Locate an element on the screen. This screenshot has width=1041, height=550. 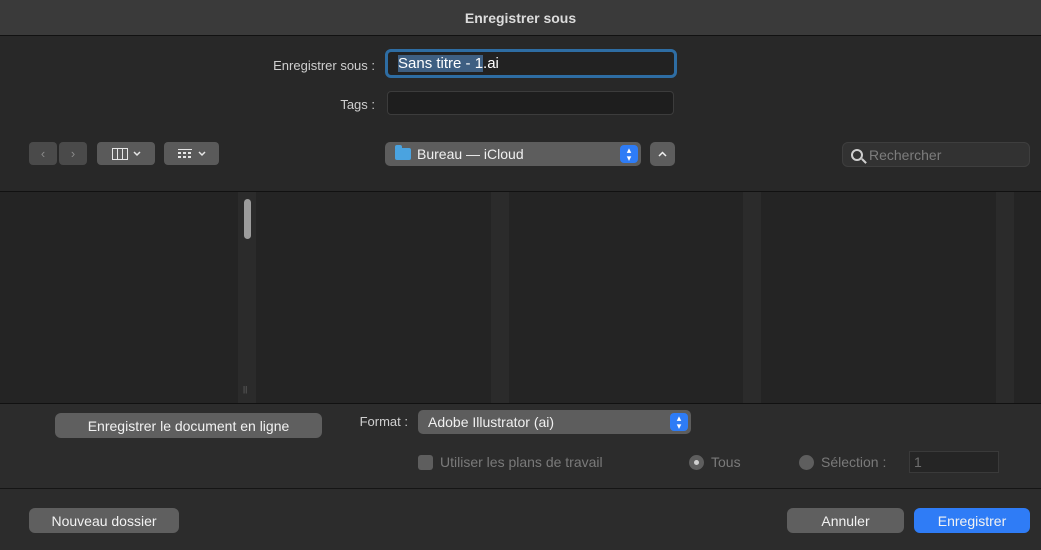
filename-extension: .ai is located at coordinates (491, 63).